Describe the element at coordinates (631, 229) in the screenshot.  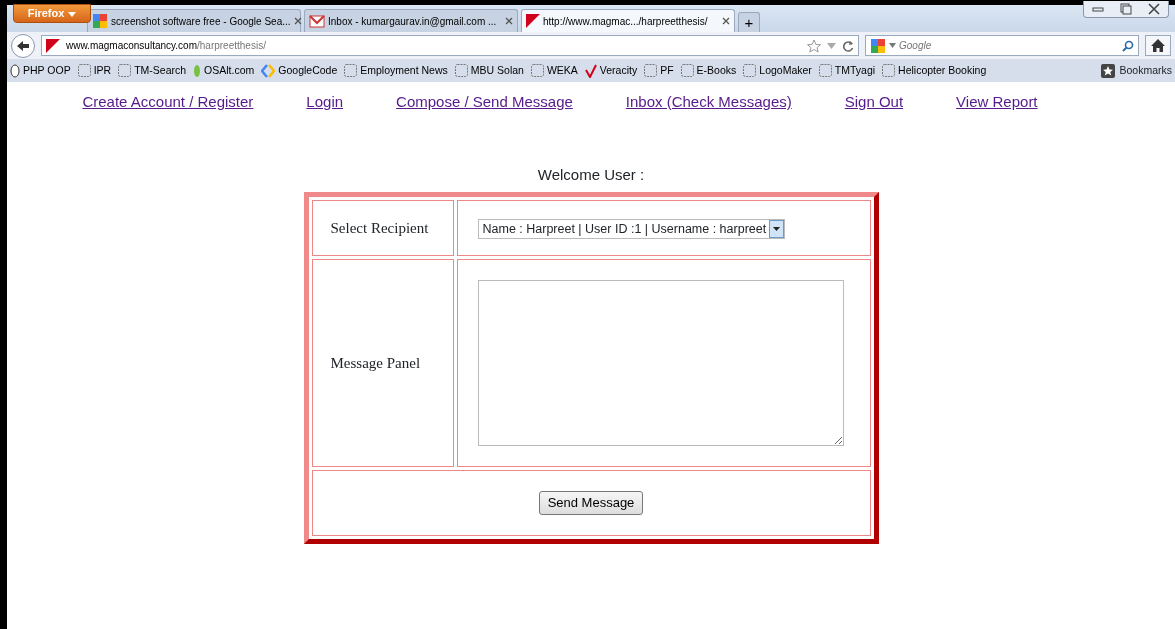
I see `recipient-dropdown: Name : Harpreet | User ID :1 | Username : harpreet` at that location.